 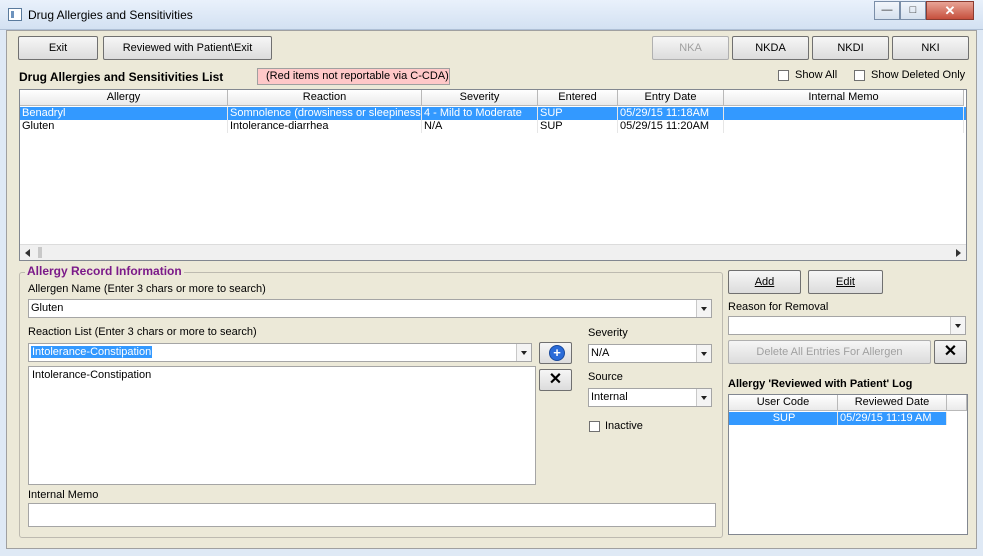 I want to click on inactive-label: Inactive, so click(x=624, y=426).